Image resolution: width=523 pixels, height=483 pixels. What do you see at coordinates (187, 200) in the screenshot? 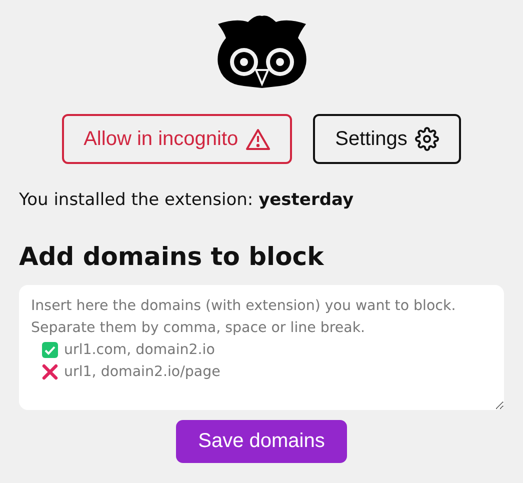
I see `install-info: You installed the extension: yesterday` at bounding box center [187, 200].